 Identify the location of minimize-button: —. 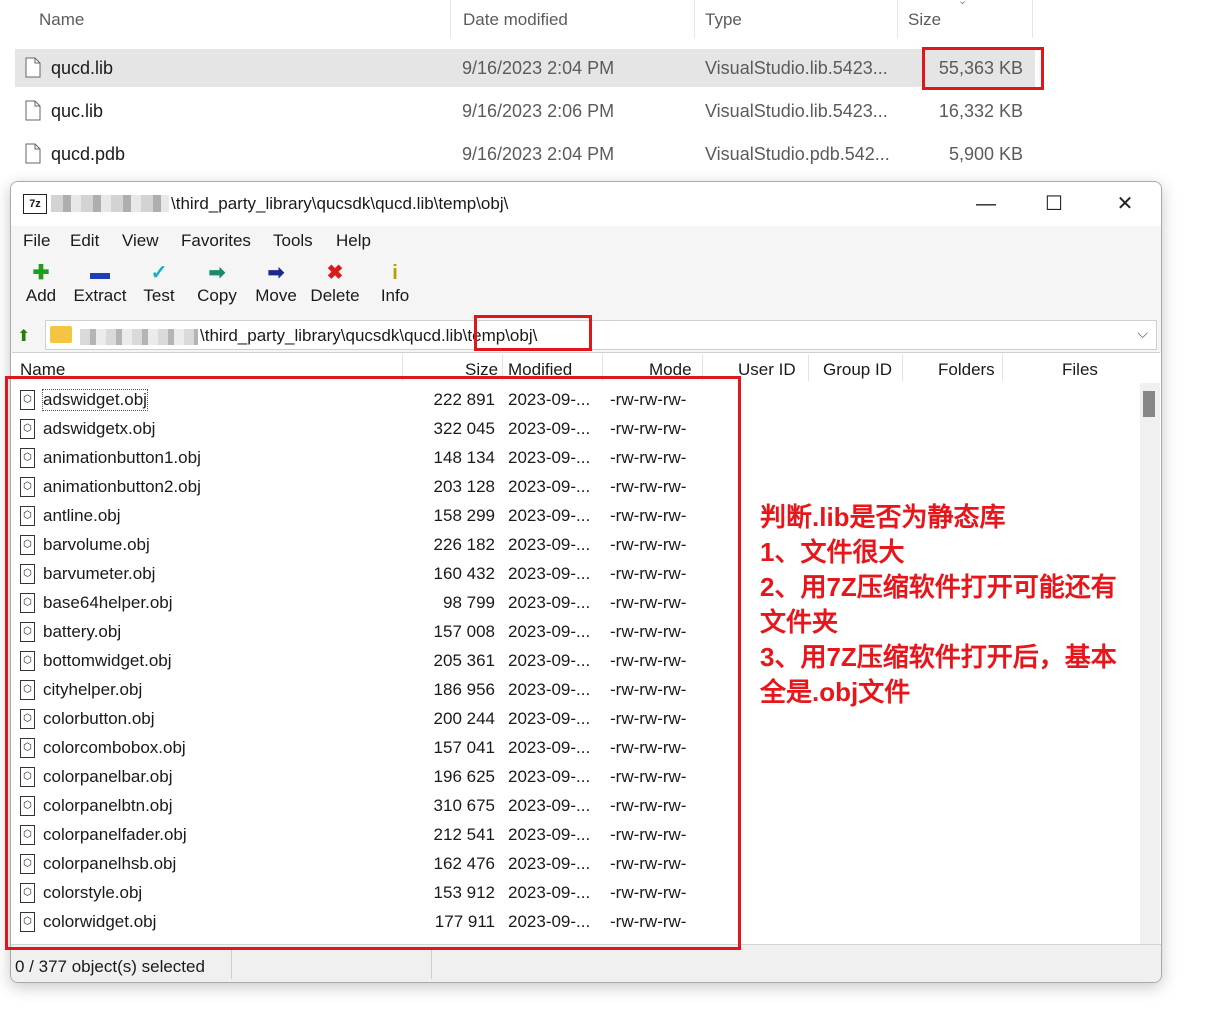
(986, 204).